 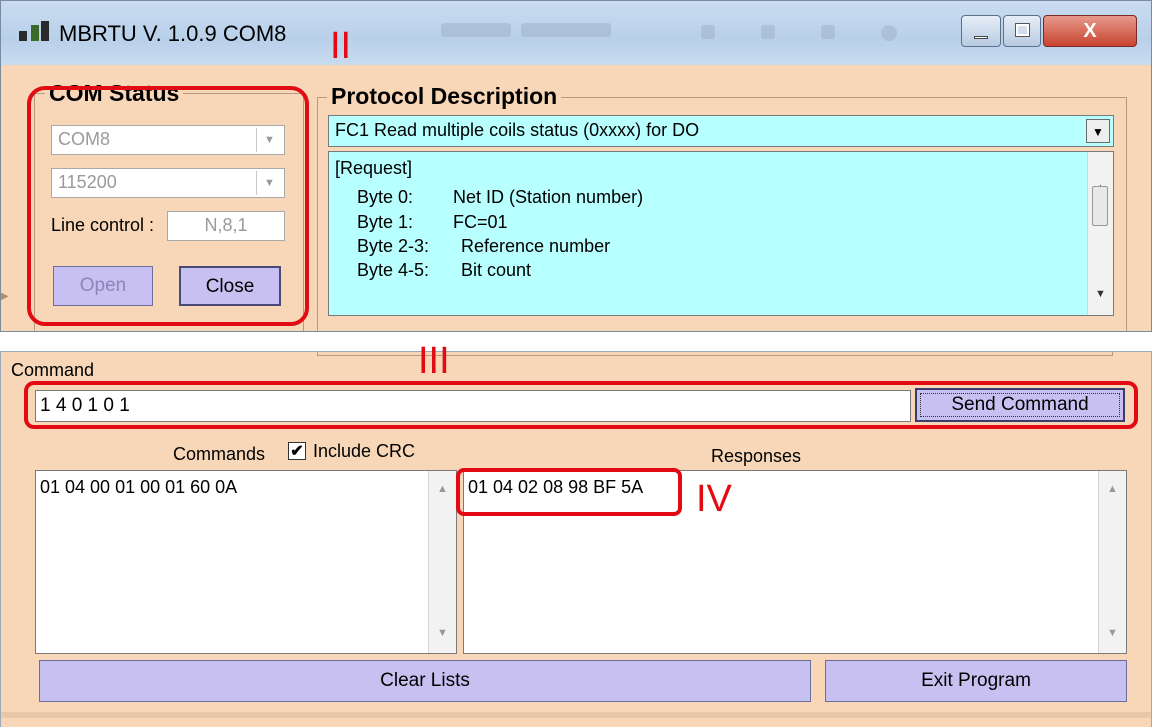 I want to click on close-window-button: X, so click(x=1090, y=31).